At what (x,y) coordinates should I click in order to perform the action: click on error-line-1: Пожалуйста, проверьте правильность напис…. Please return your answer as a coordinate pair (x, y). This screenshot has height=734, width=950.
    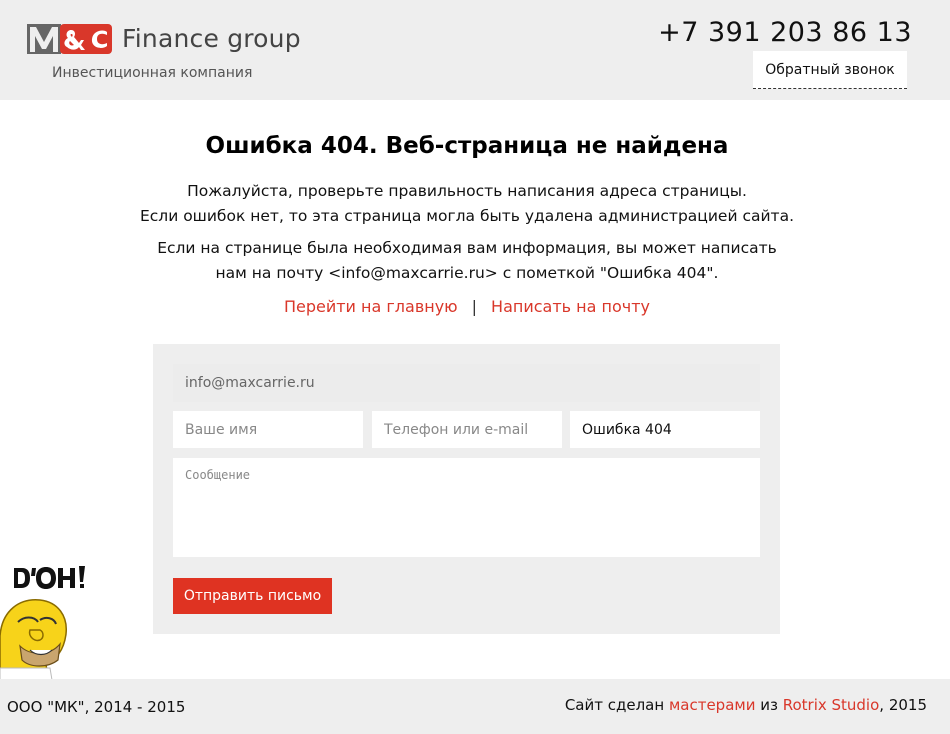
    Looking at the image, I should click on (467, 191).